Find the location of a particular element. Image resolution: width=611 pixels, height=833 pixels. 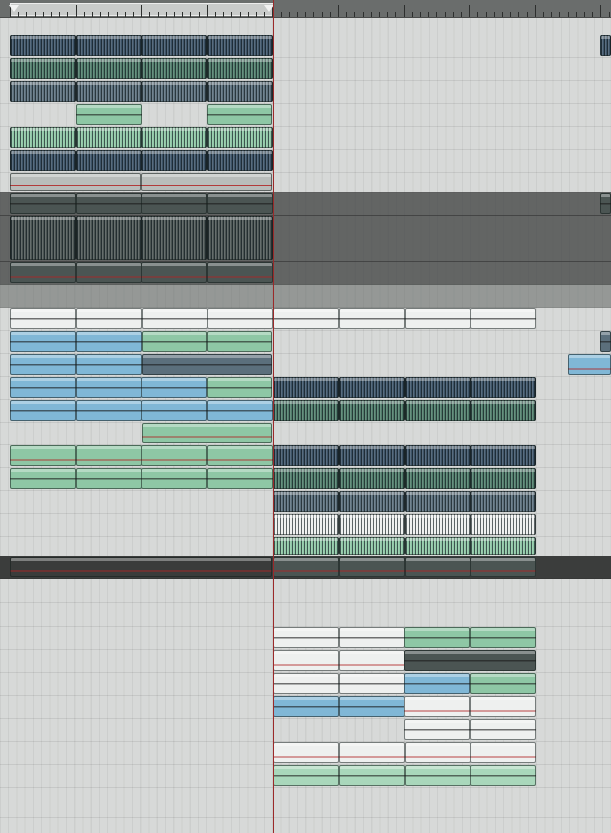

bar-ruler is located at coordinates (305, 9).